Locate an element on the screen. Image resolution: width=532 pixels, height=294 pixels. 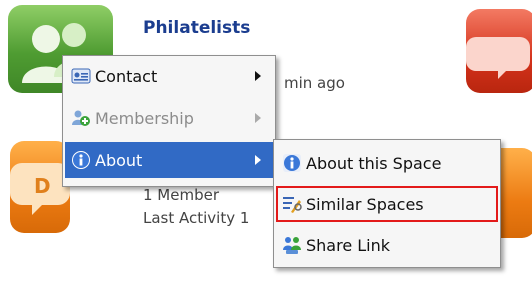
speech-bubble-icon: D is located at coordinates (40, 189).